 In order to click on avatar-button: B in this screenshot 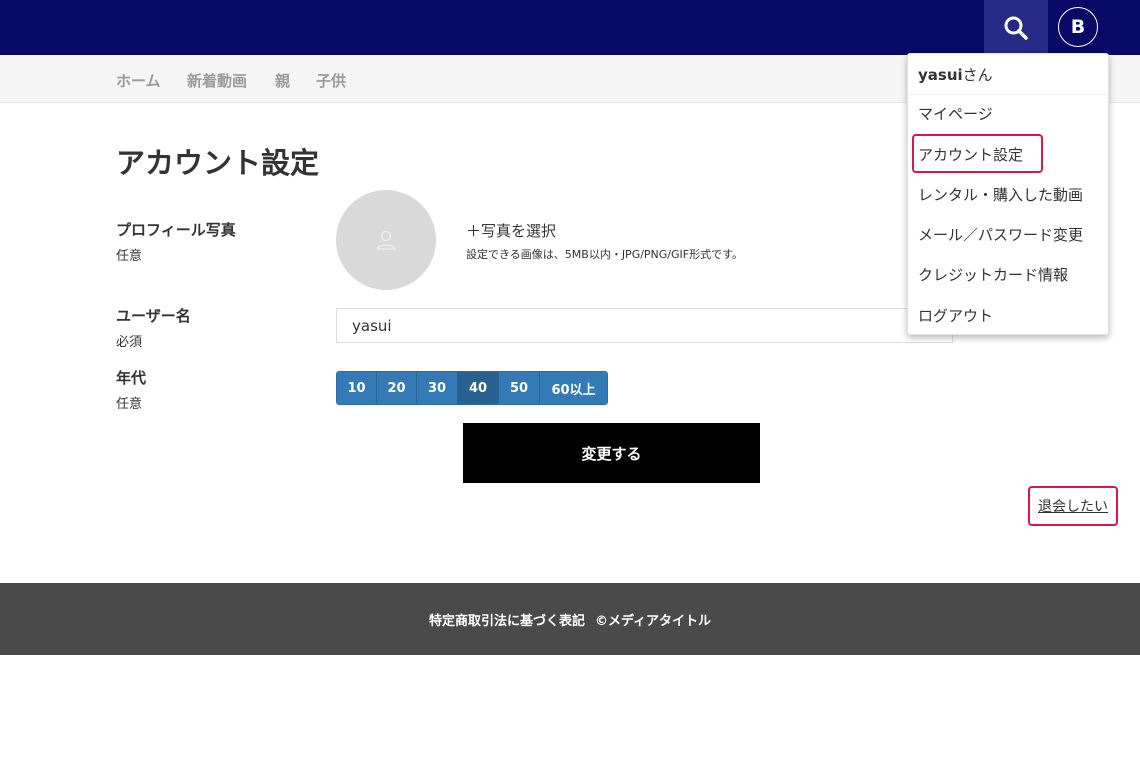, I will do `click(1078, 27)`.